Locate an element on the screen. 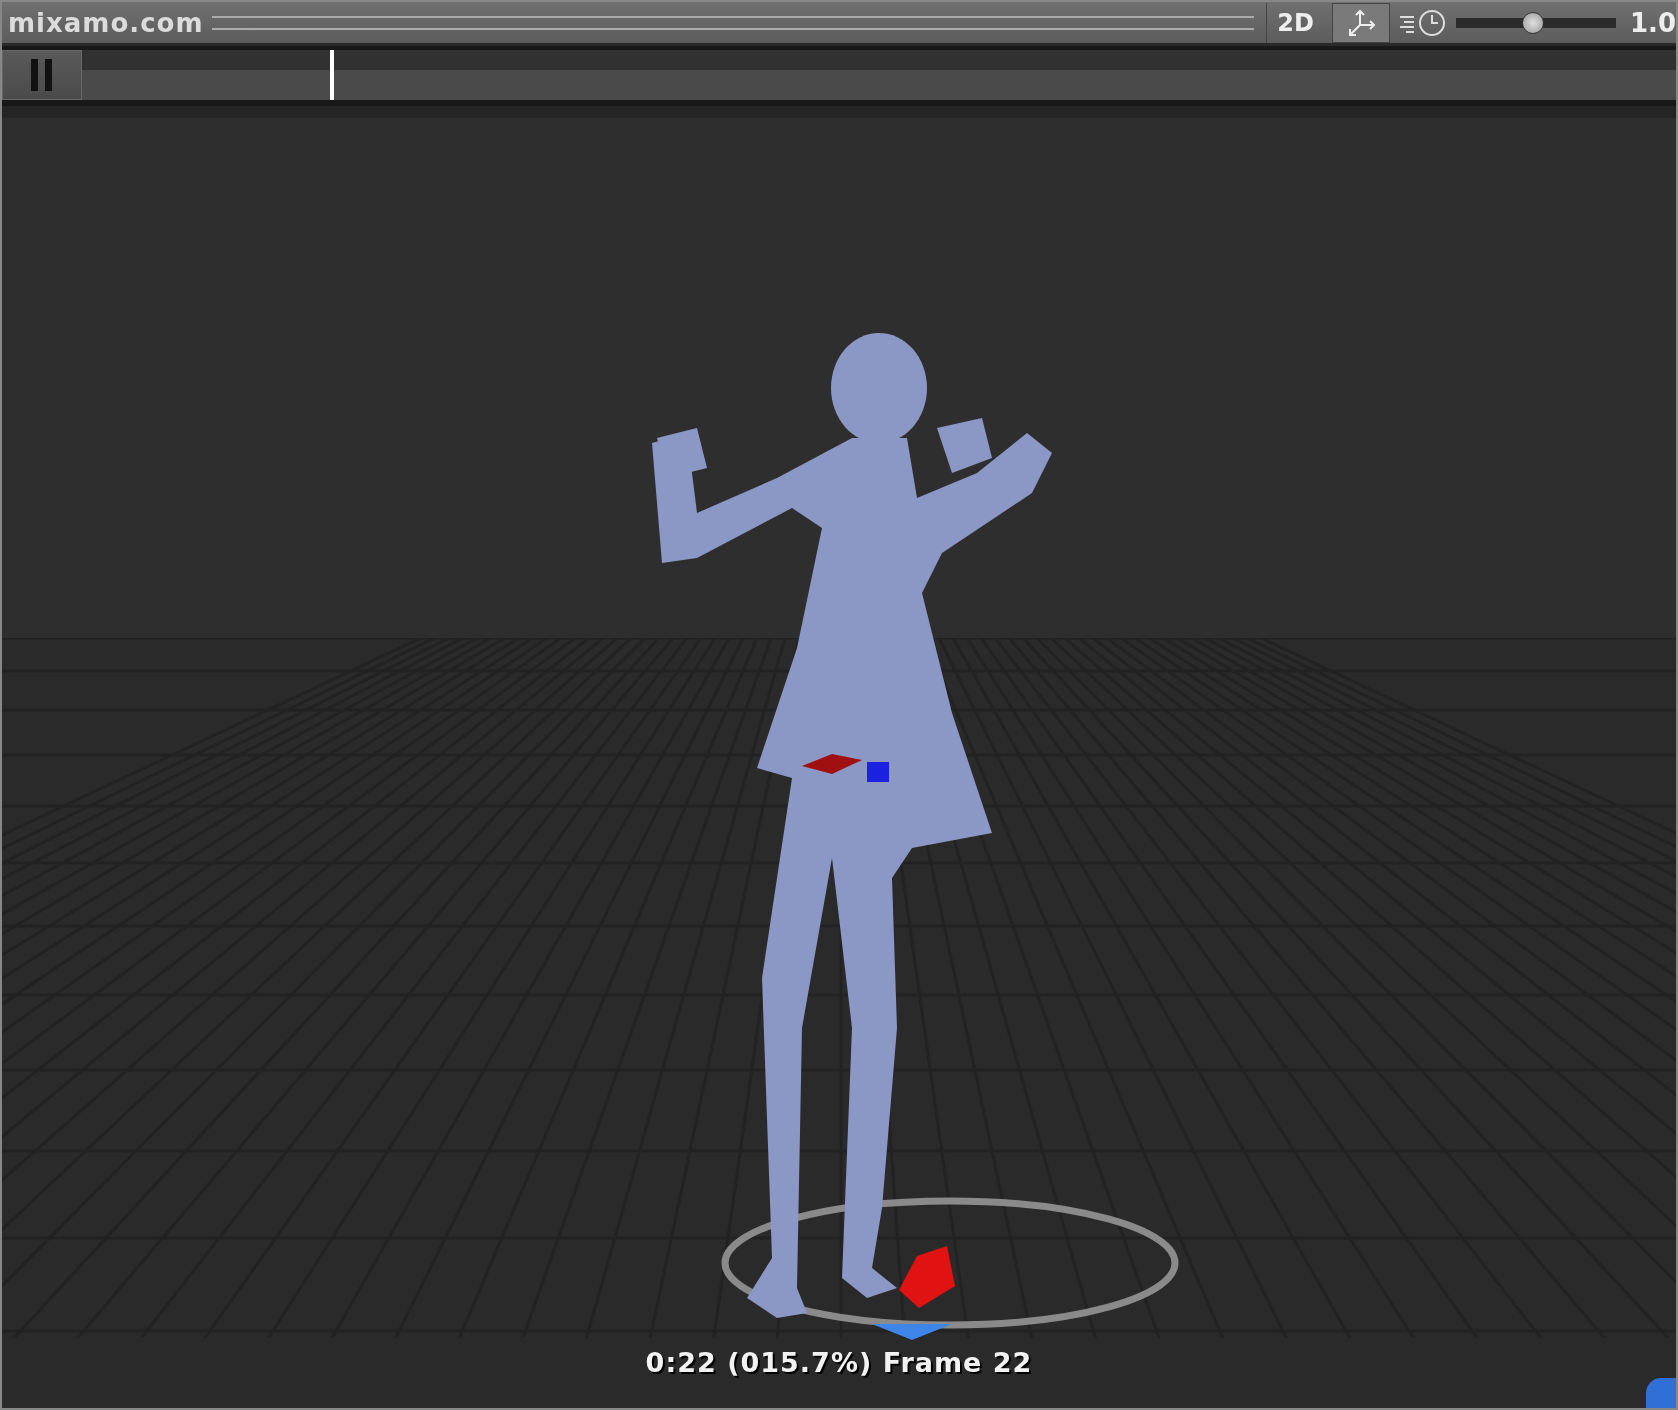 Image resolution: width=1678 pixels, height=1410 pixels. pivot-button is located at coordinates (1360, 22).